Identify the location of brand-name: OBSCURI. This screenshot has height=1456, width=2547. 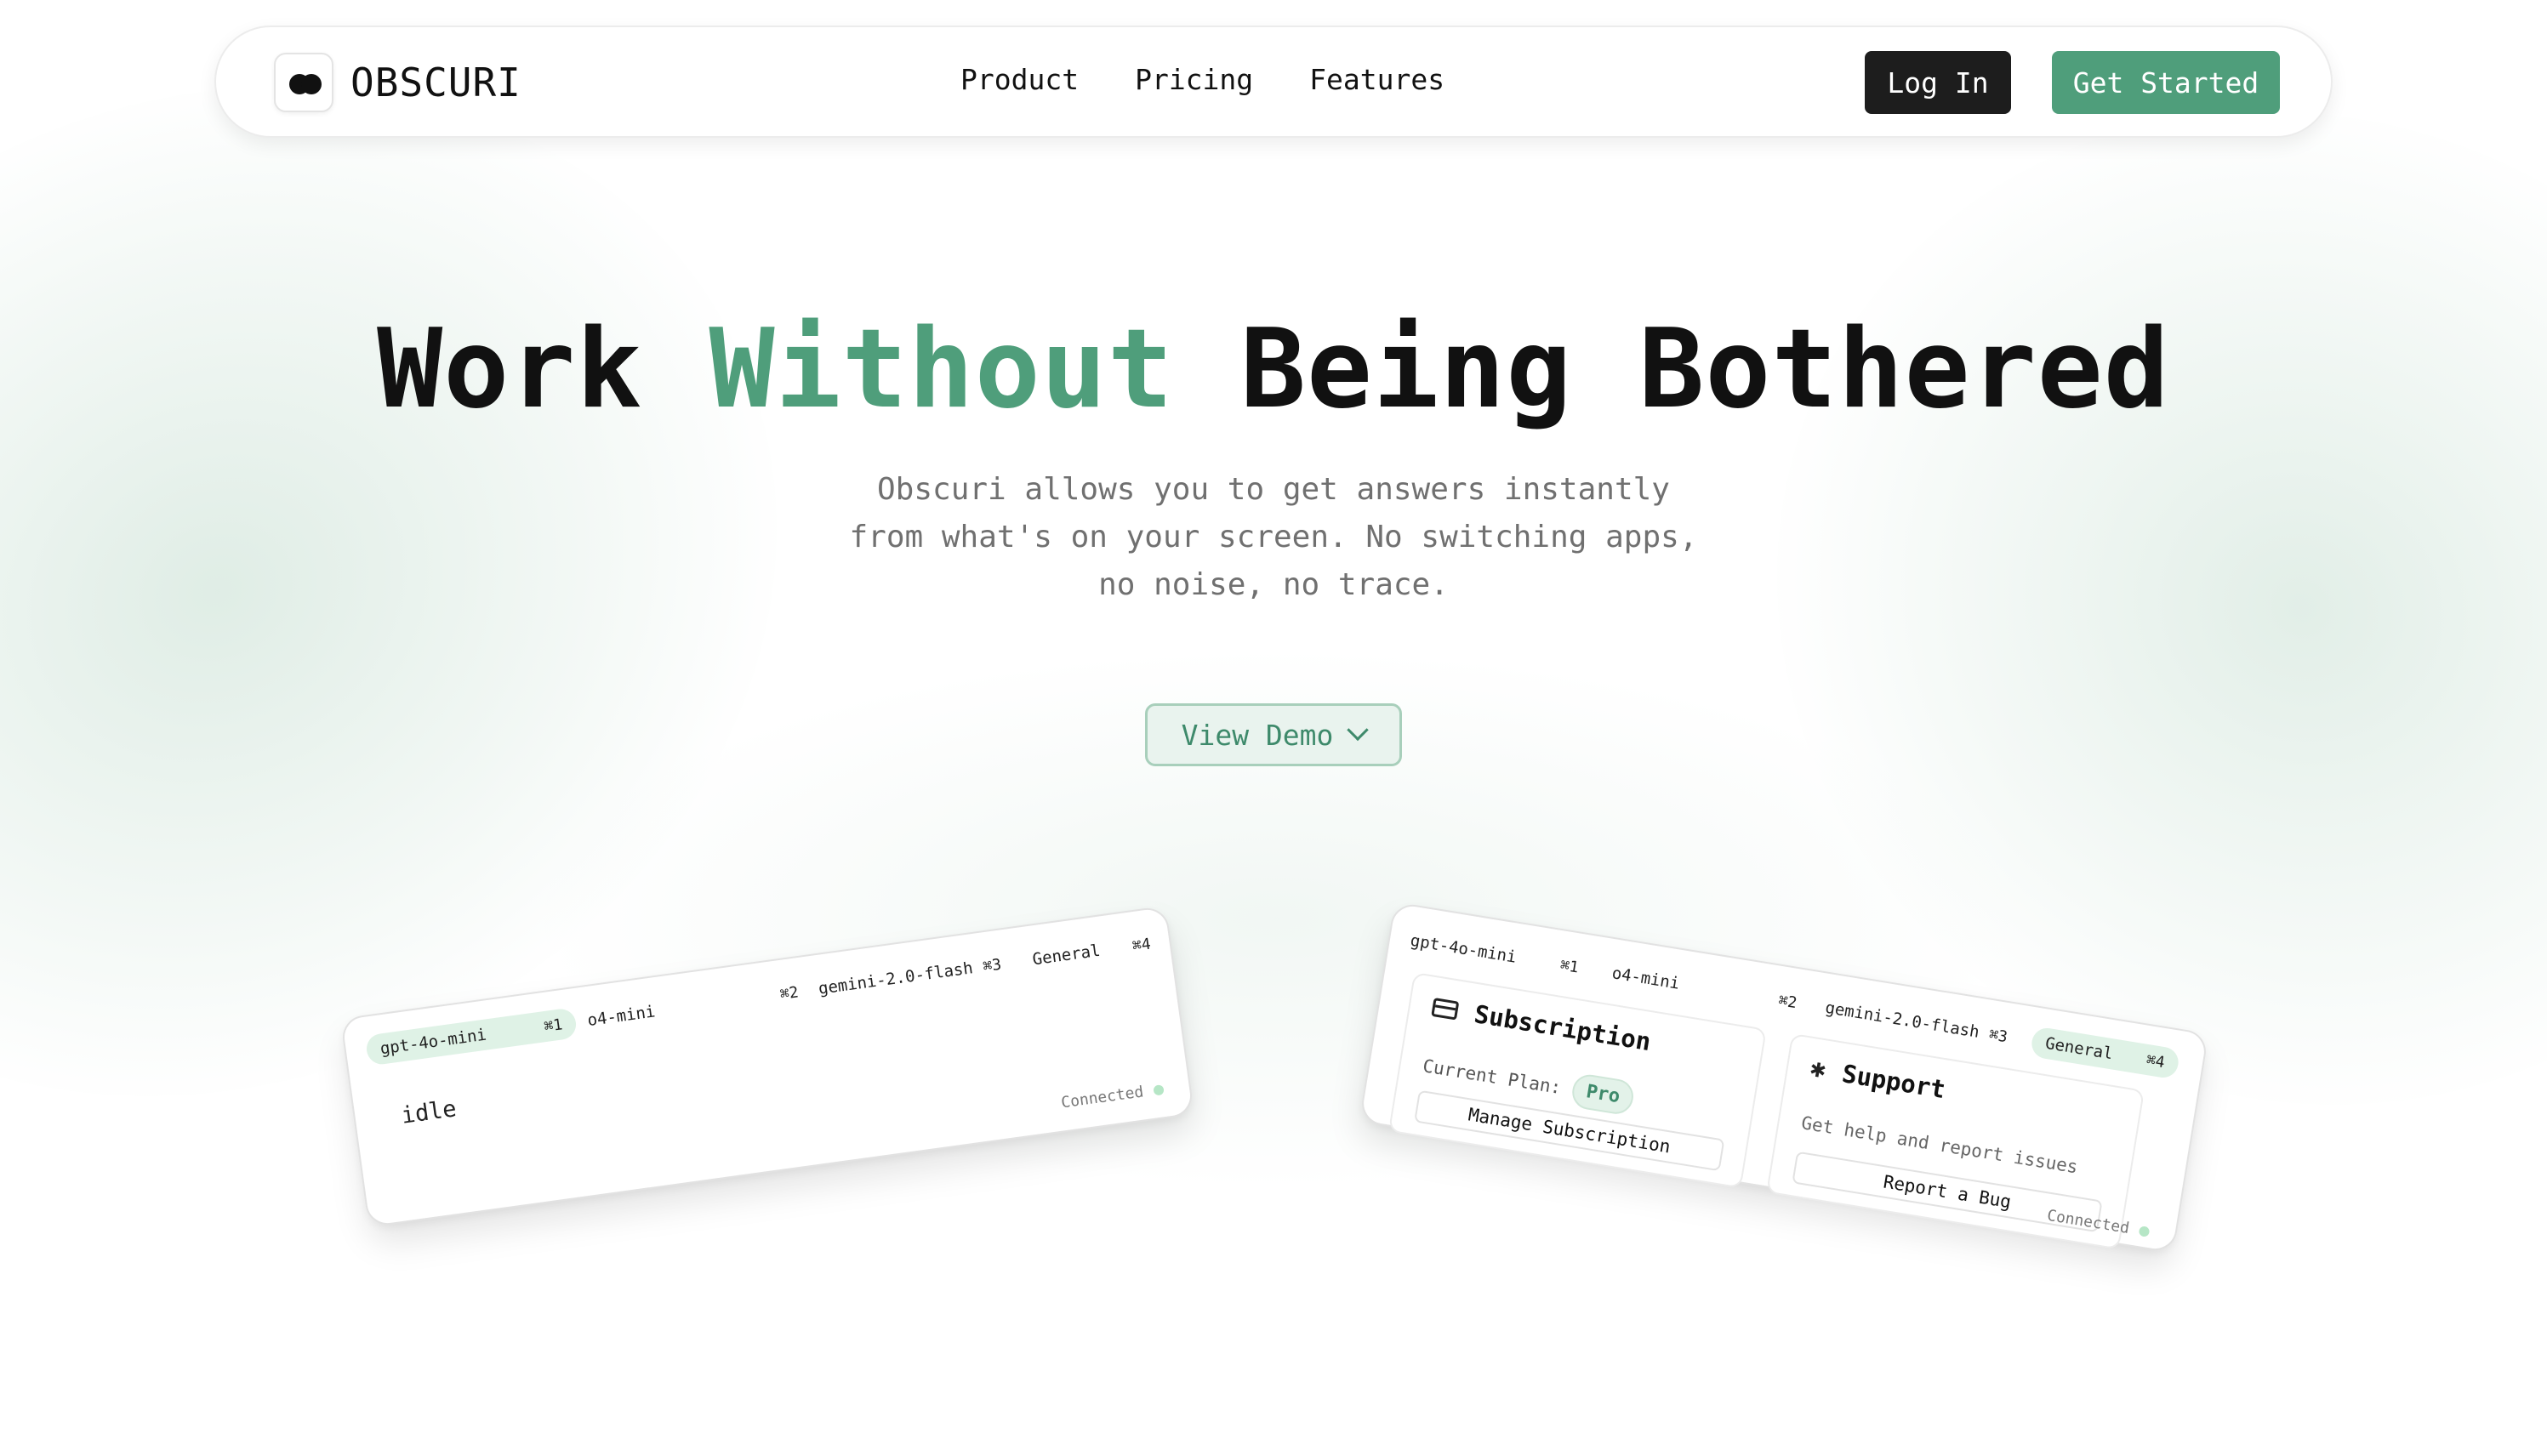
(435, 82).